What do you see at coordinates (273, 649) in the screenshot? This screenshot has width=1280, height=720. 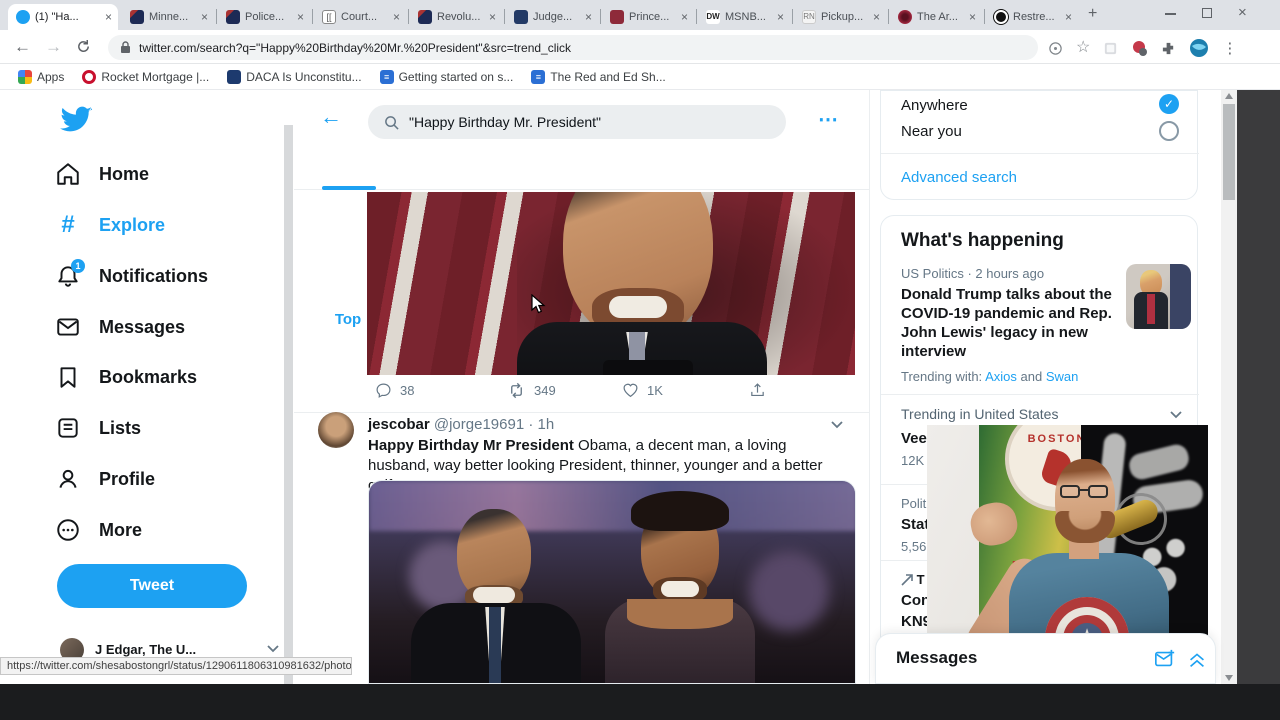 I see `account-chevron-down-icon` at bounding box center [273, 649].